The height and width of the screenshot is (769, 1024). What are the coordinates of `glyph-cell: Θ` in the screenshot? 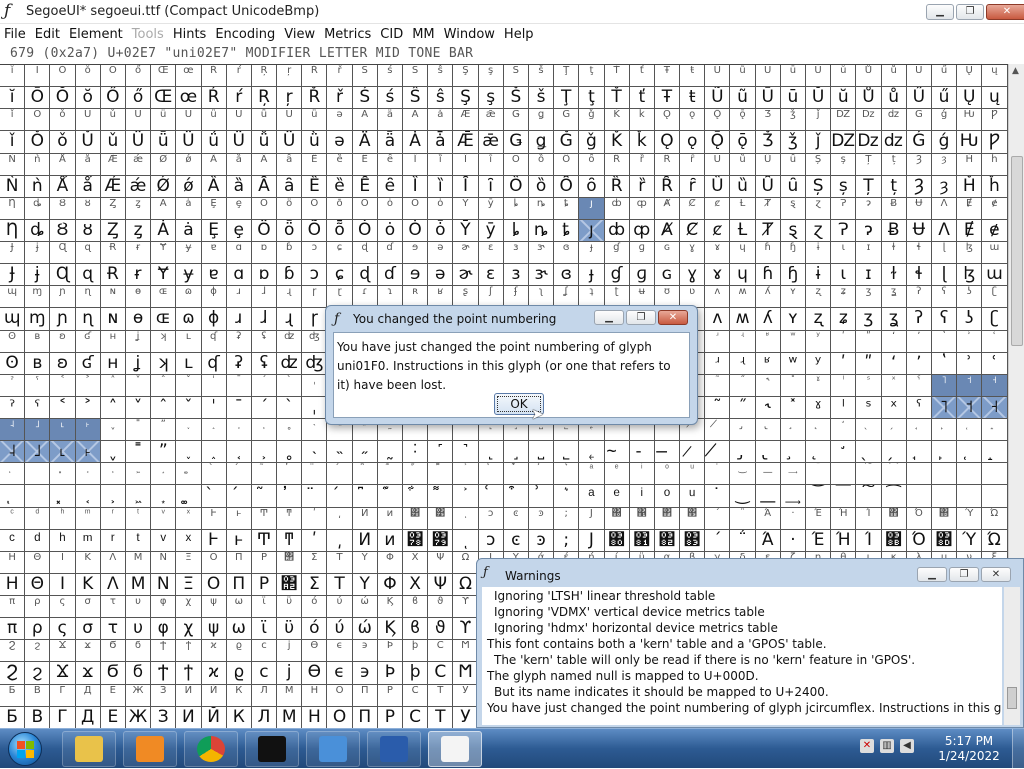 It's located at (38, 584).